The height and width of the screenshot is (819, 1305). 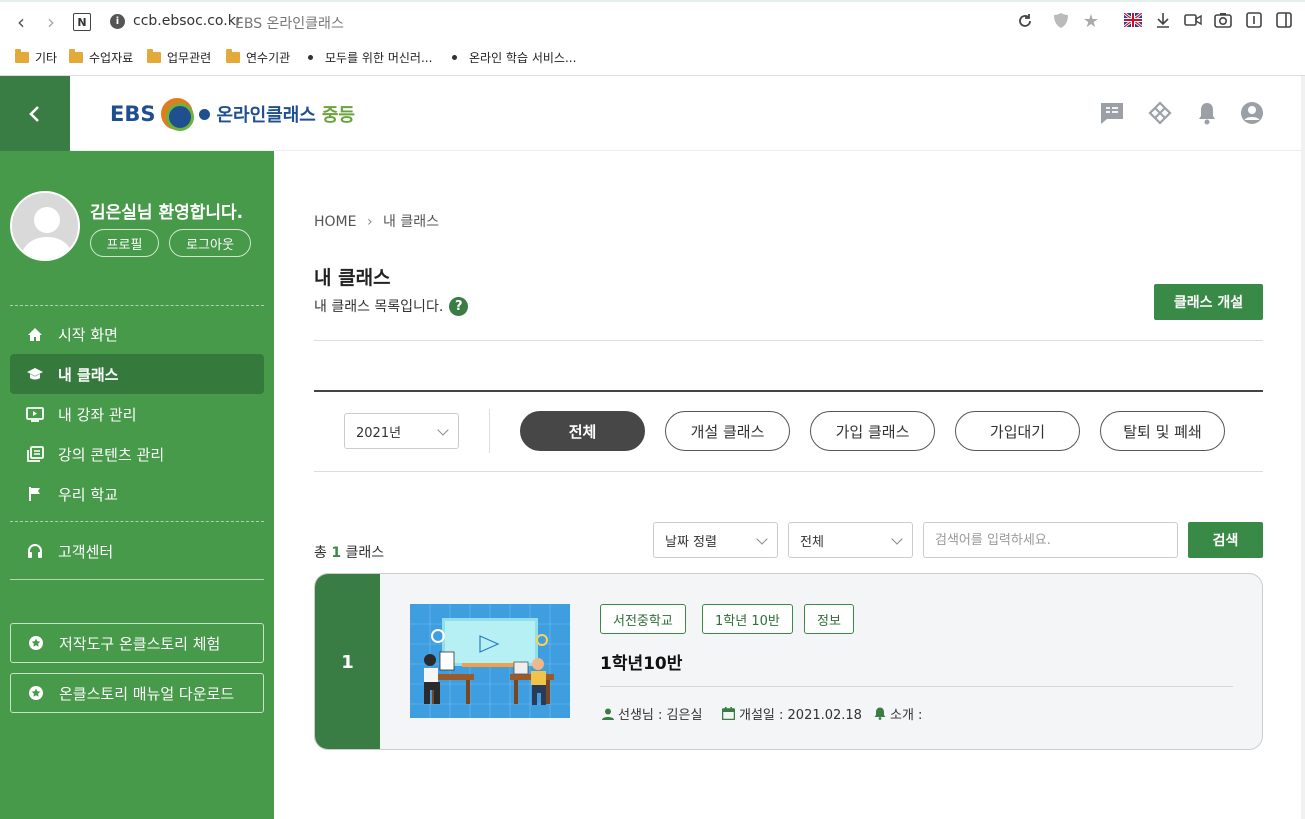 I want to click on class-thumbnail, so click(x=490, y=661).